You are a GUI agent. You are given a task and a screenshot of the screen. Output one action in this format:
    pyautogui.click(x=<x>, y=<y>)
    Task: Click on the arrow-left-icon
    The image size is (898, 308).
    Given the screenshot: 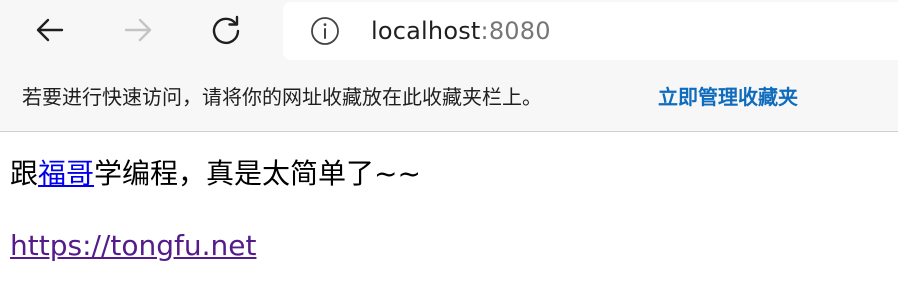 What is the action you would take?
    pyautogui.click(x=50, y=30)
    